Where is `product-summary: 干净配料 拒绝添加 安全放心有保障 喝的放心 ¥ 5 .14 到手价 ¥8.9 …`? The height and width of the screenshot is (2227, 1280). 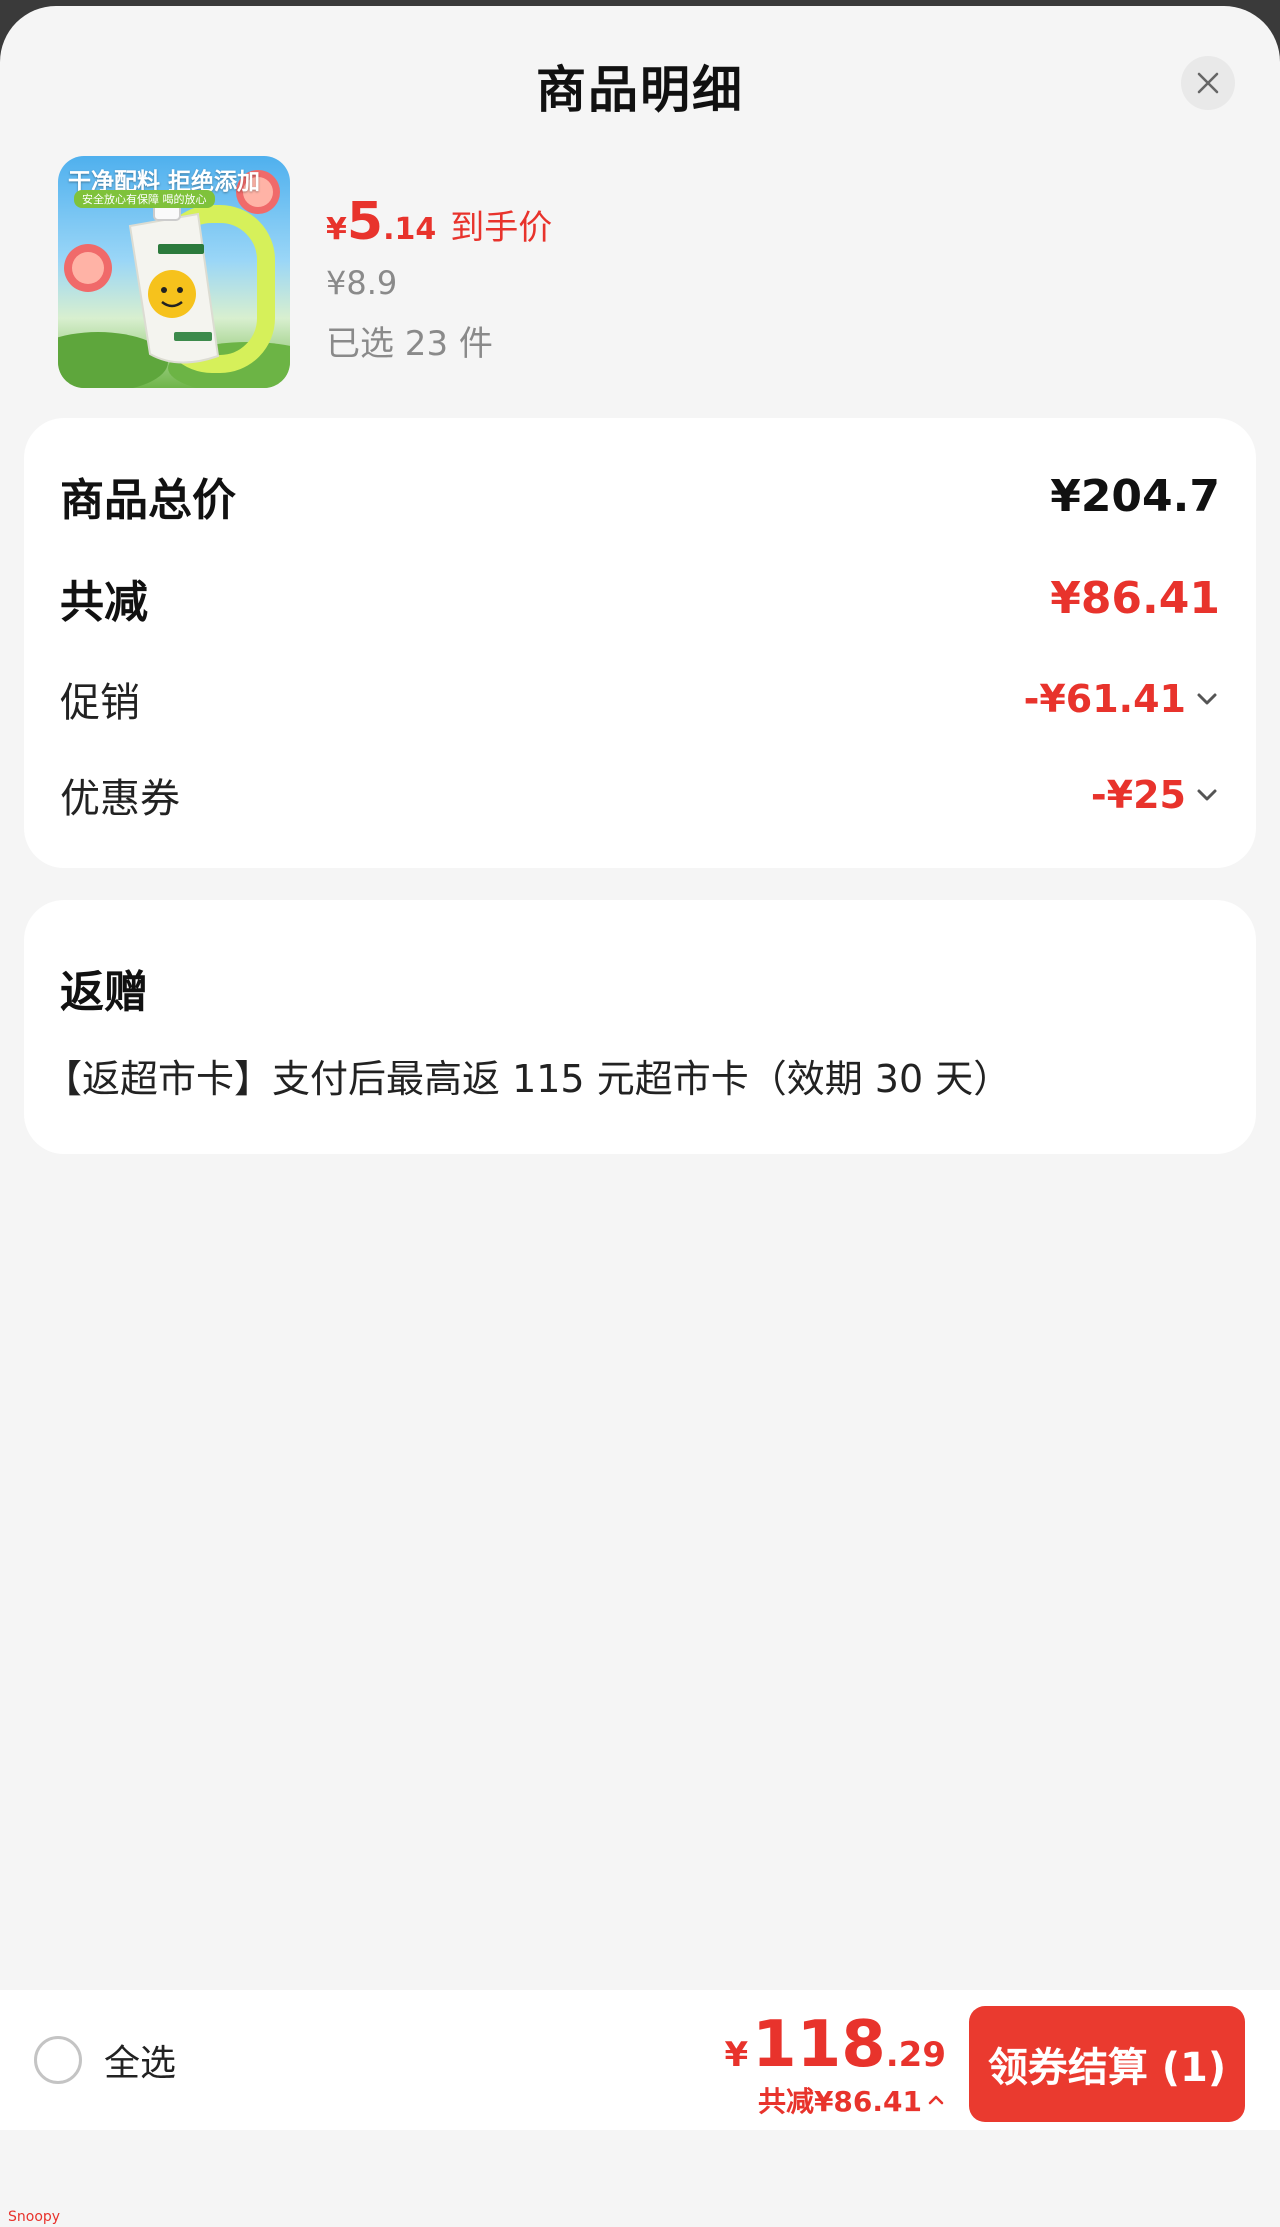 product-summary: 干净配料 拒绝添加 安全放心有保障 喝的放心 ¥ 5 .14 到手价 ¥8.9 … is located at coordinates (648, 273).